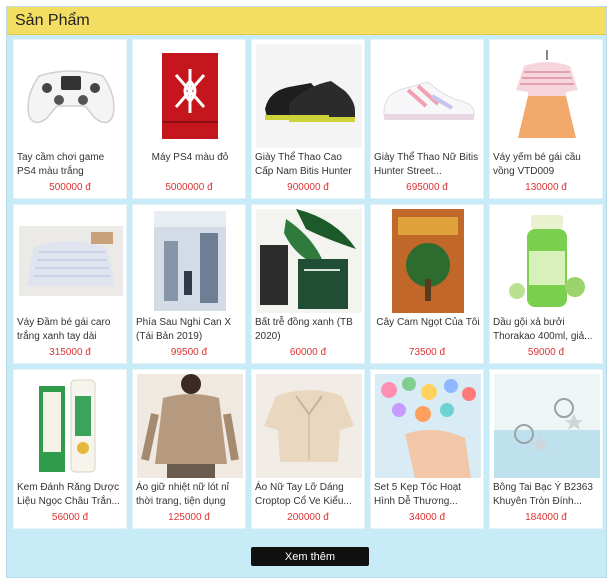 This screenshot has height=582, width=614. What do you see at coordinates (310, 556) in the screenshot?
I see `see-more-button: Xem thêm` at bounding box center [310, 556].